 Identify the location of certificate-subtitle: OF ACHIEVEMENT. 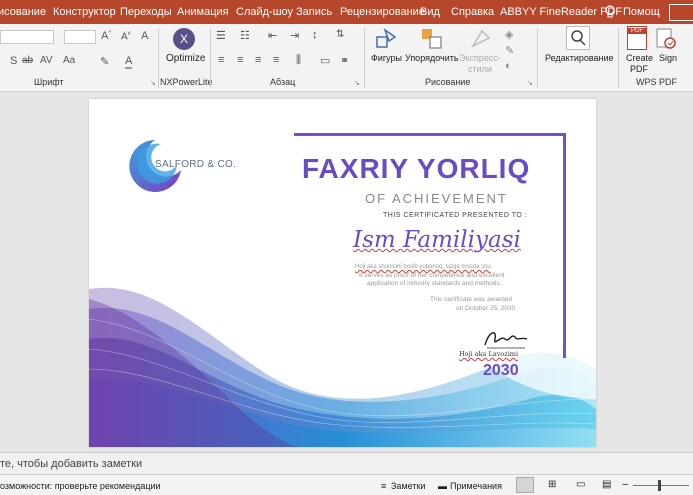
(436, 198).